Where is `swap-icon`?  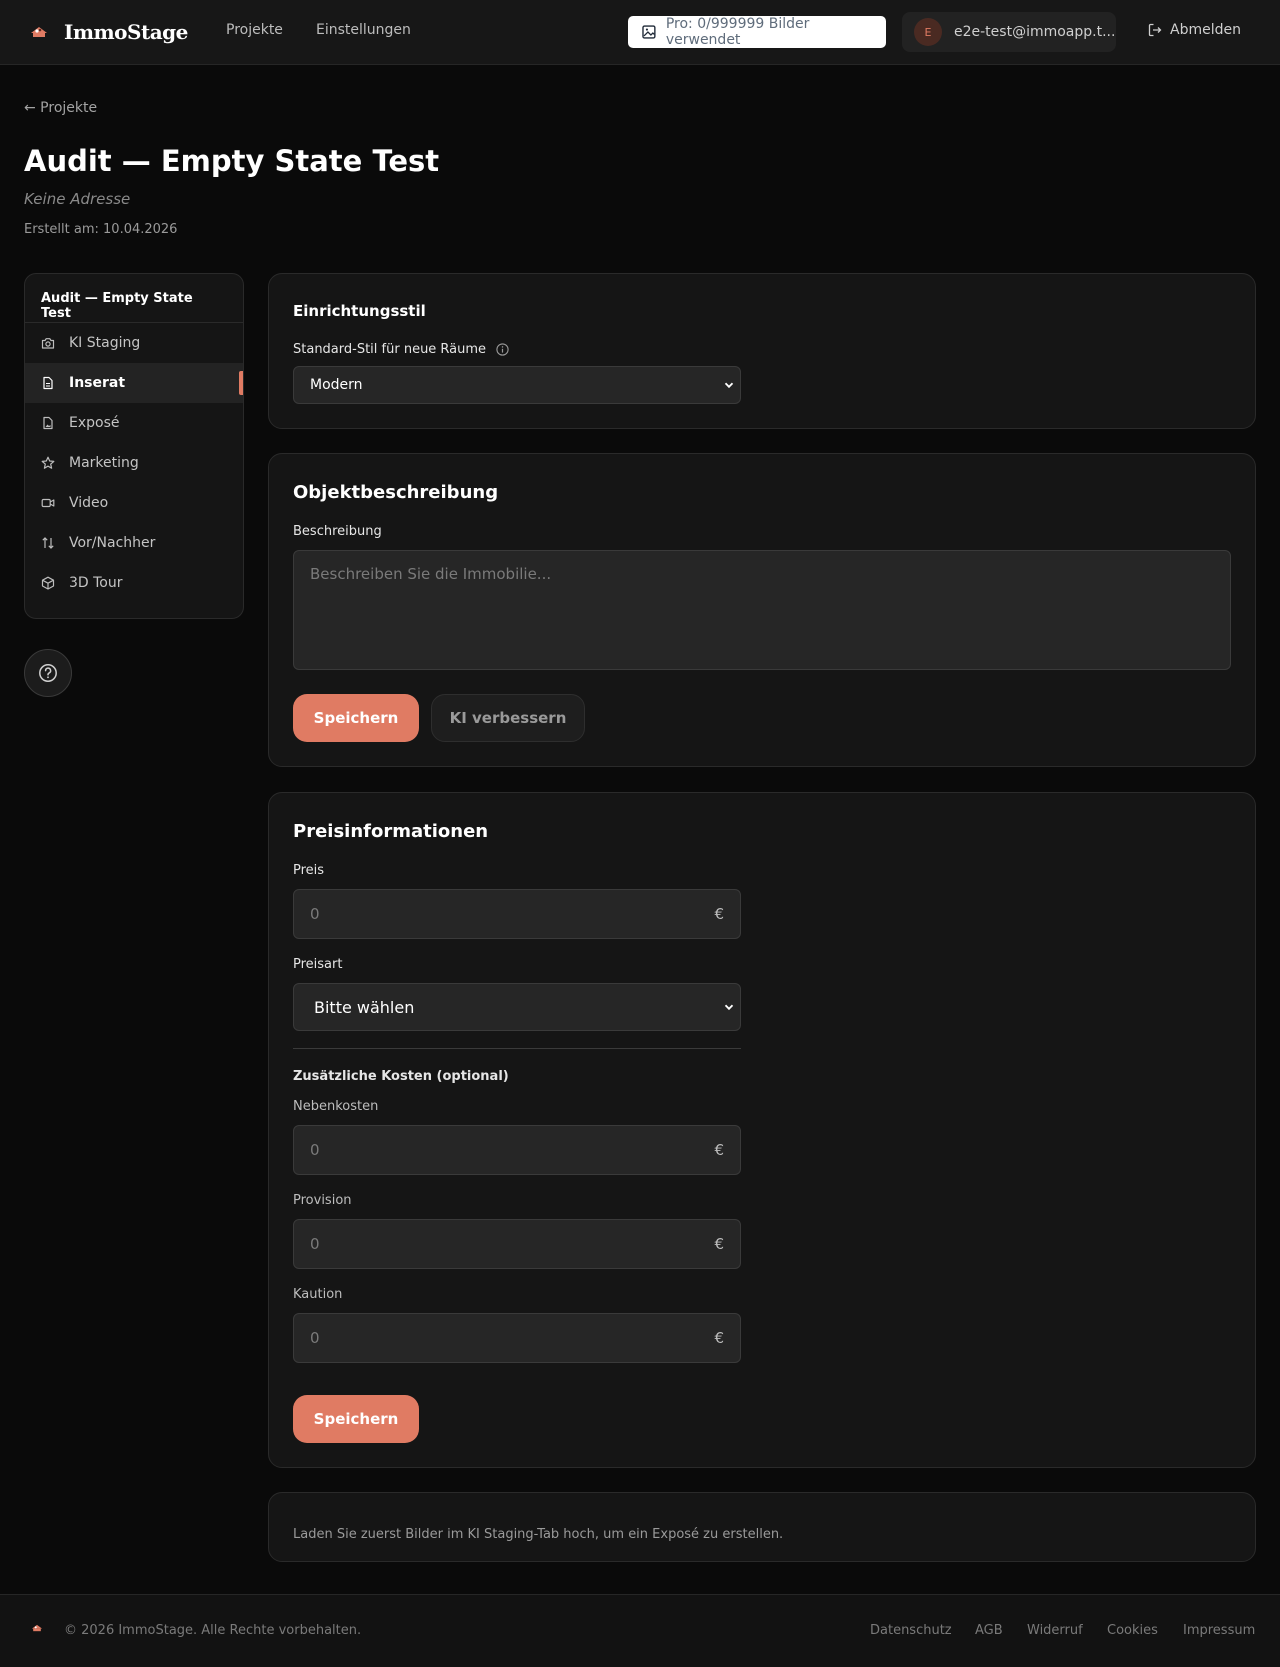
swap-icon is located at coordinates (48, 543).